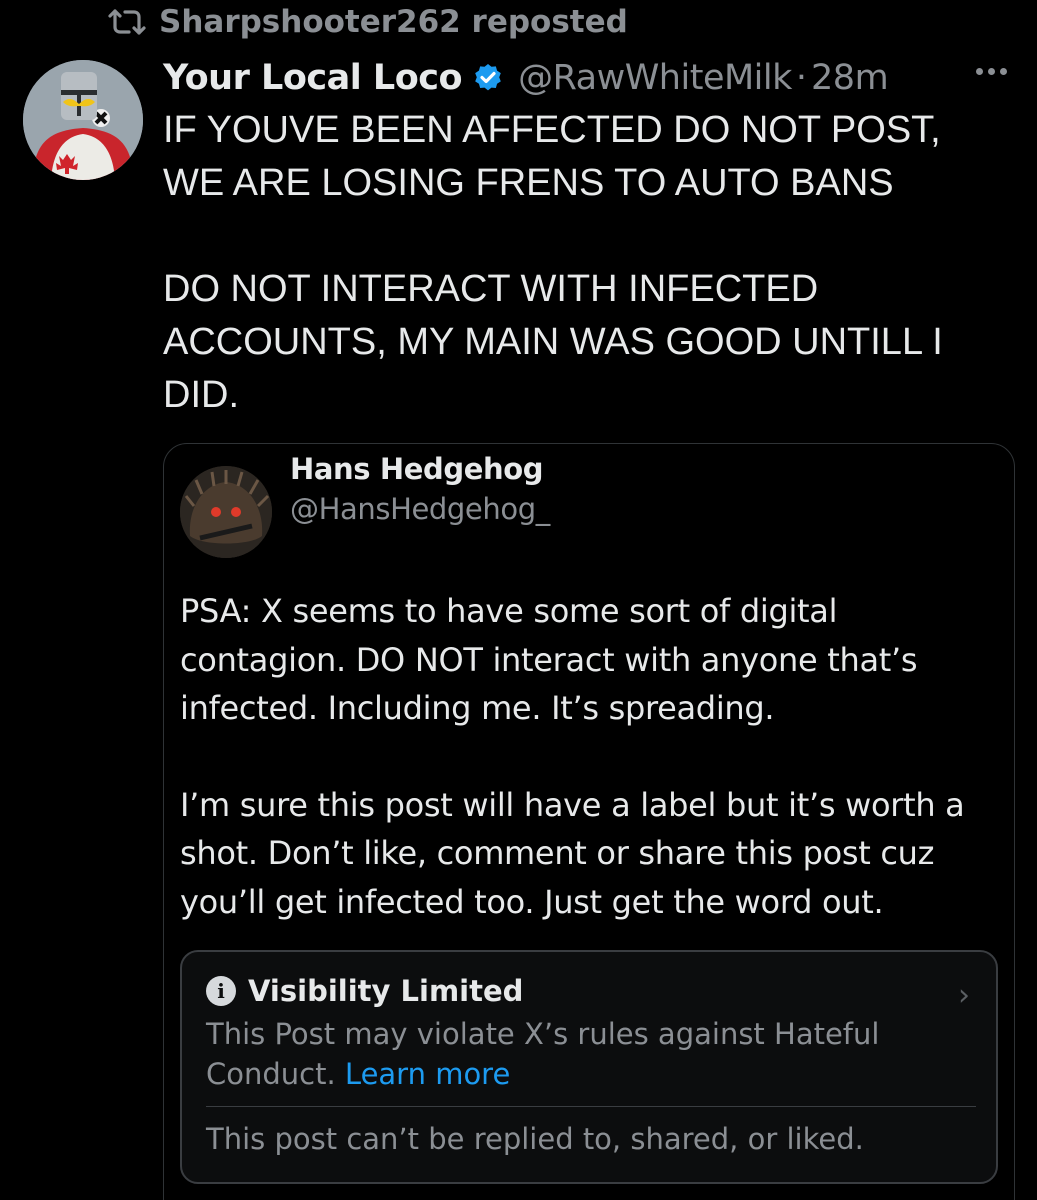 The height and width of the screenshot is (1200, 1037). Describe the element at coordinates (127, 22) in the screenshot. I see `repost-icon` at that location.